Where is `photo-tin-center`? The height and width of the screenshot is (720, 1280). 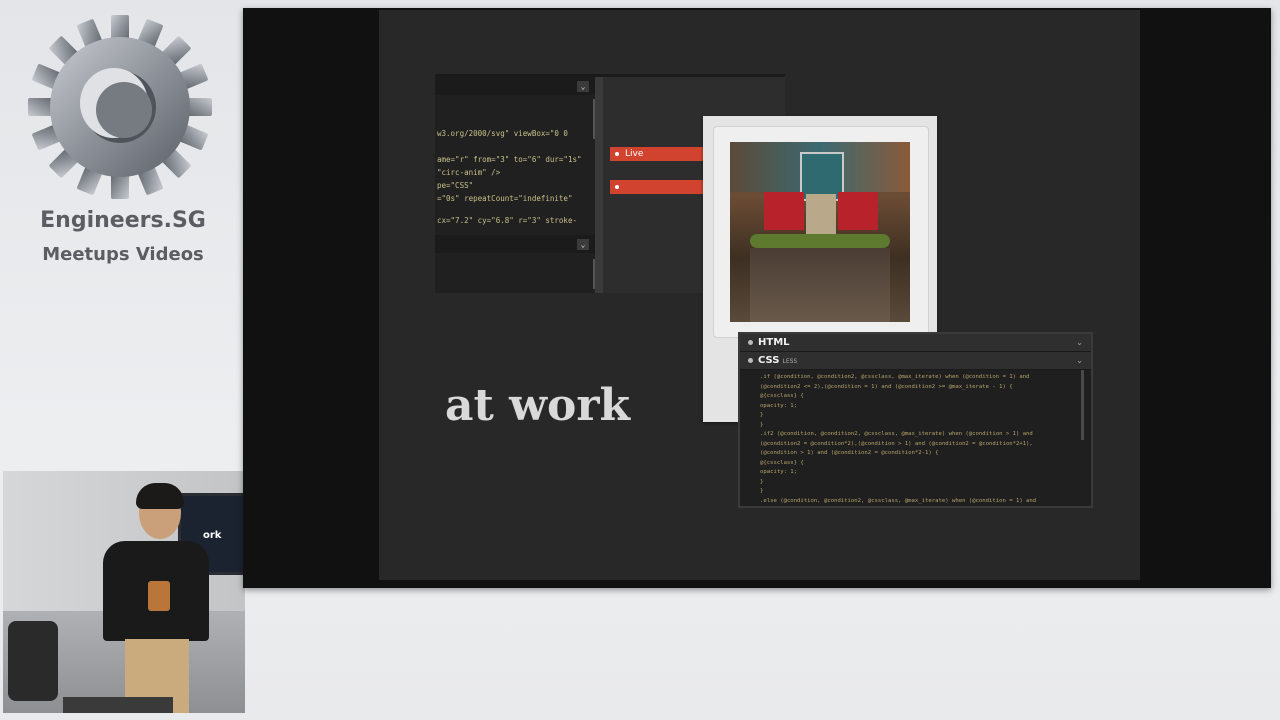
photo-tin-center is located at coordinates (821, 214).